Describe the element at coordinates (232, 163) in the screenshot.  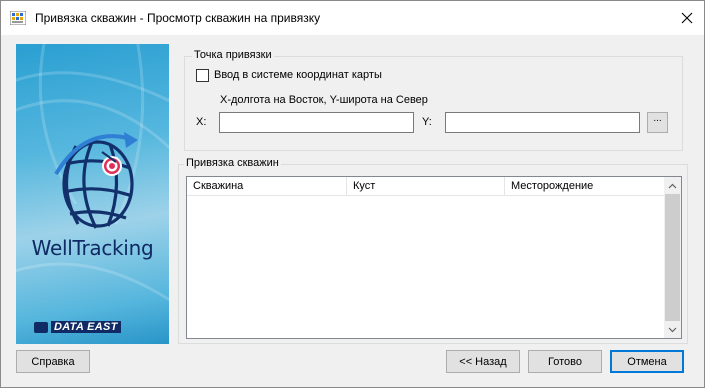
I see `wells-group-label: Привязка скважин` at that location.